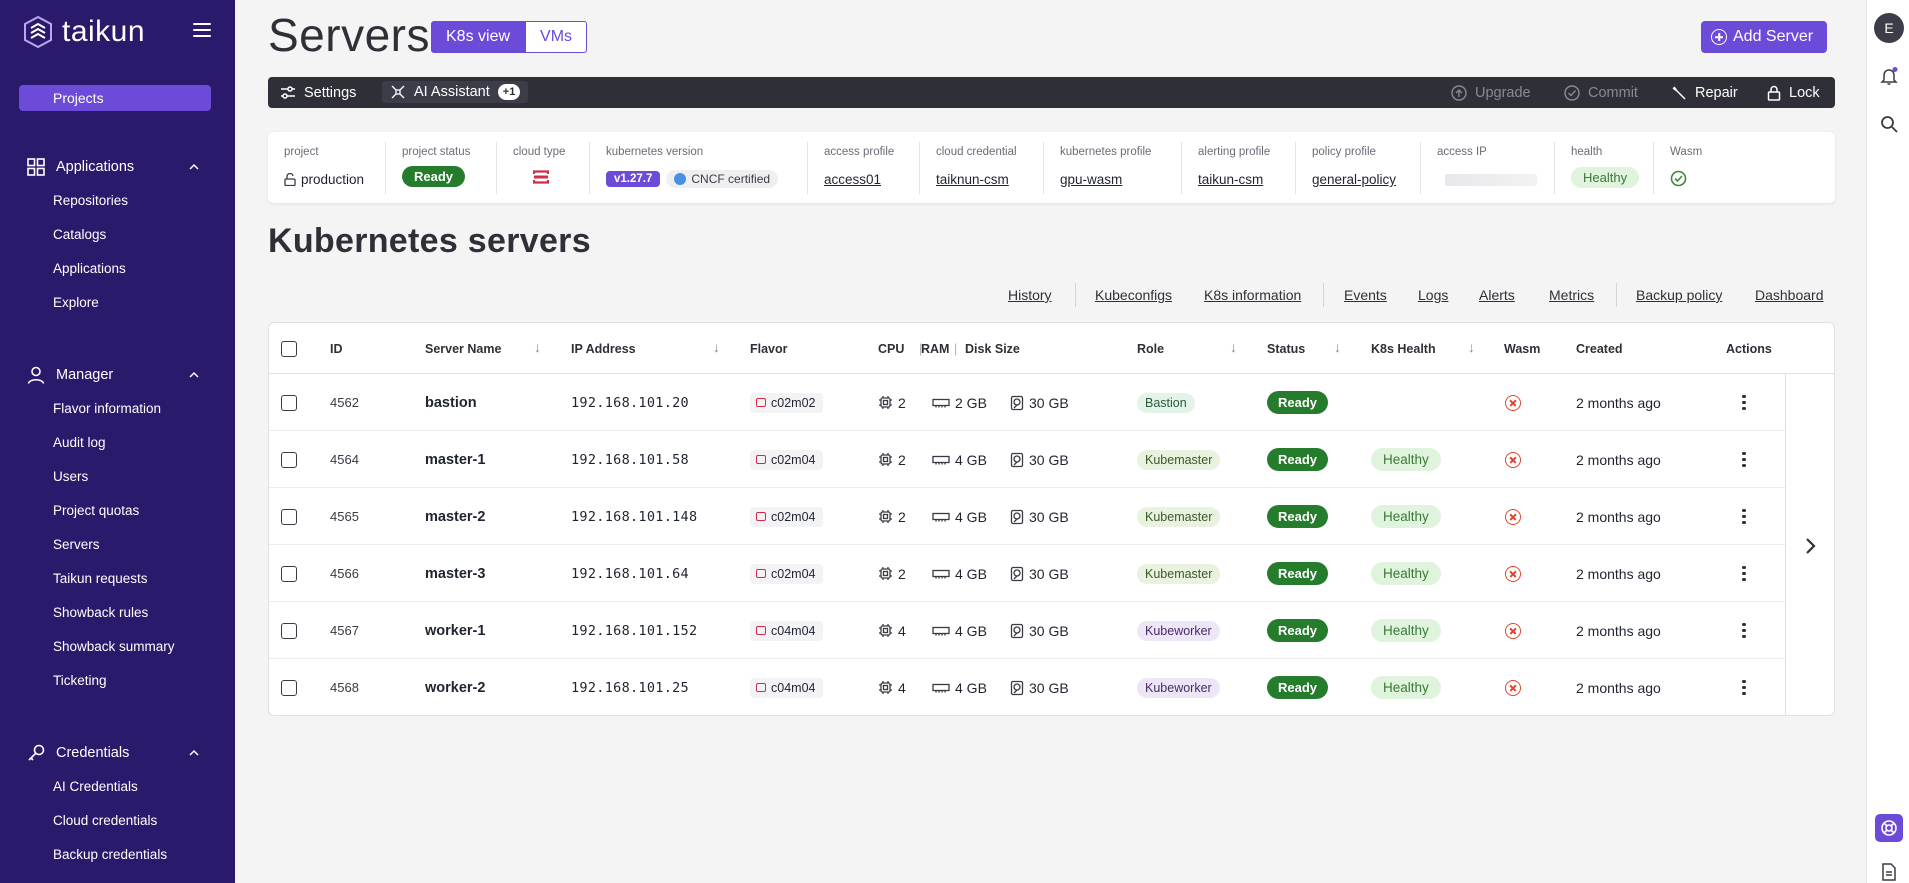  What do you see at coordinates (318, 92) in the screenshot?
I see `settings-button: Settings` at bounding box center [318, 92].